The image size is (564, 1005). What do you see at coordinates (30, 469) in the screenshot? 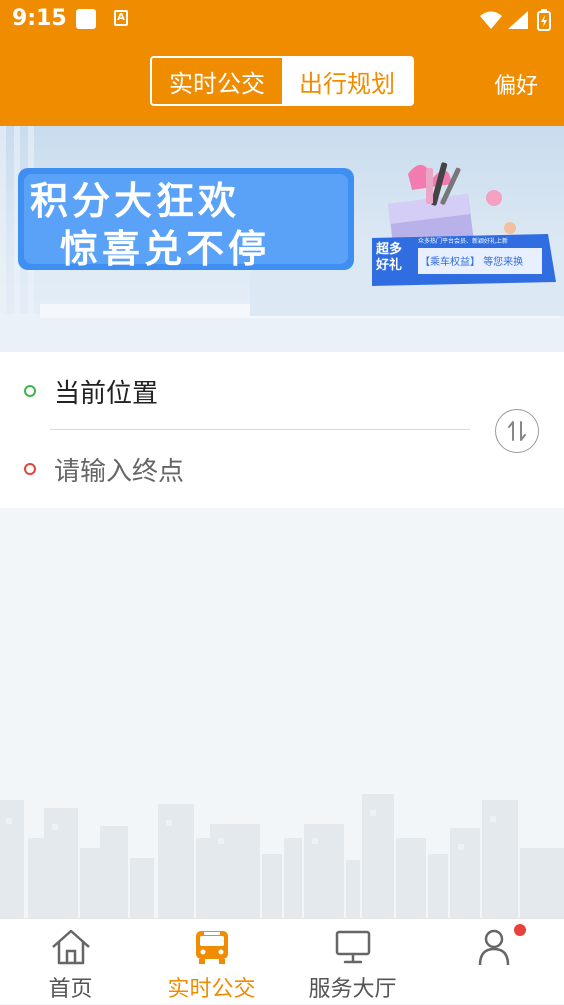
I see `end-point-icon` at bounding box center [30, 469].